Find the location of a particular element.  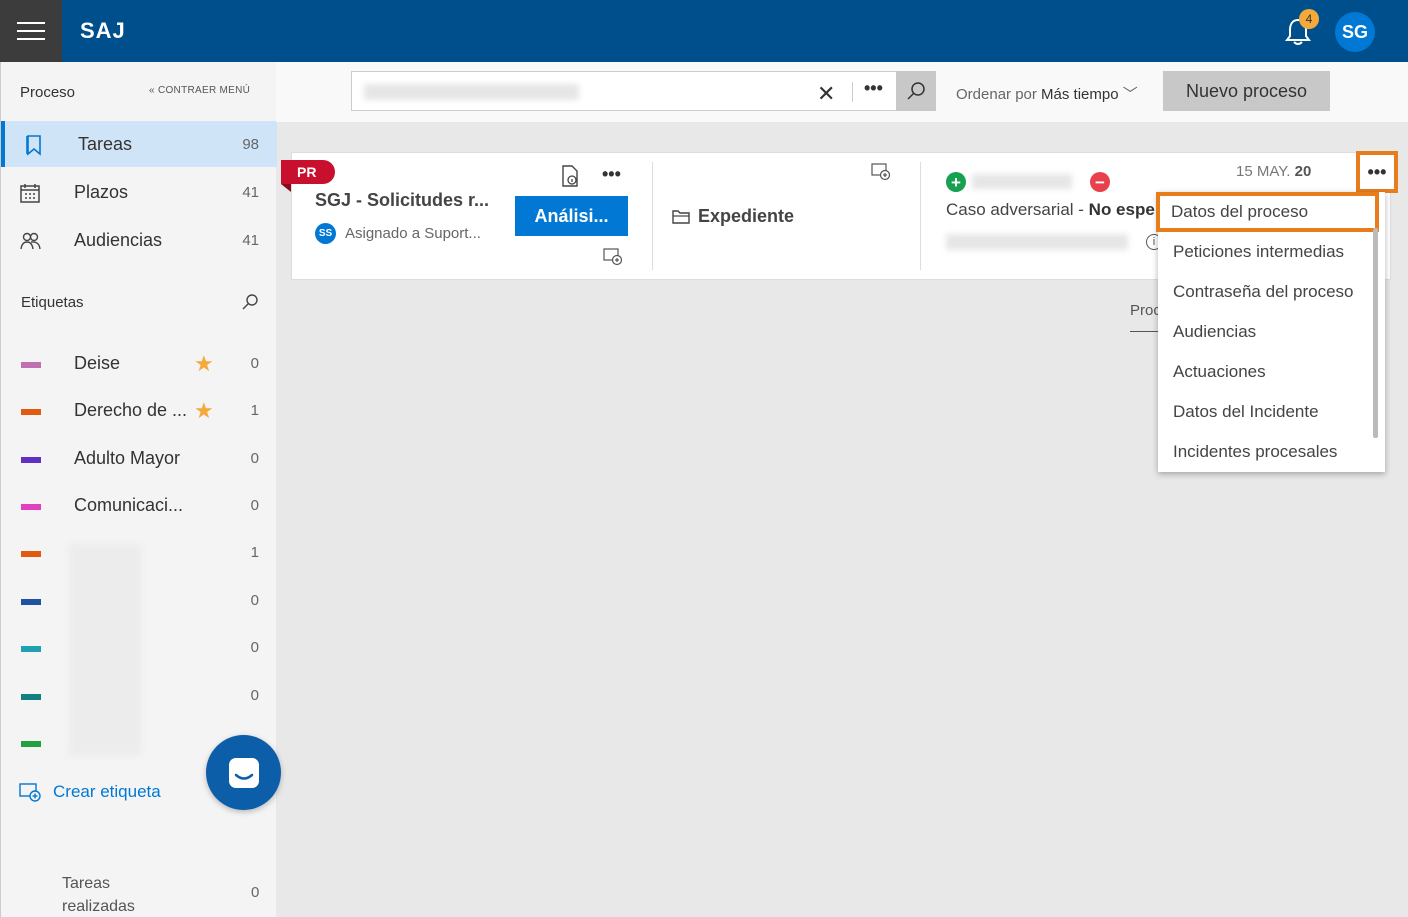

sidebar-item-tareas: Tareas 98 is located at coordinates (139, 144).